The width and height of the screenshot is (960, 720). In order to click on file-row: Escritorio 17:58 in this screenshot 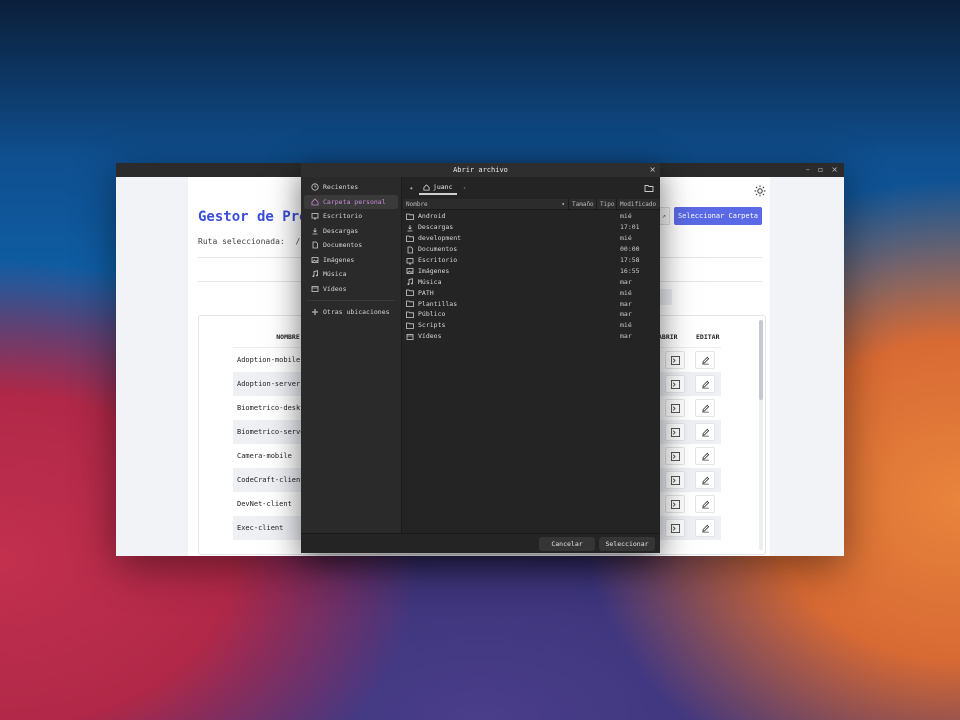, I will do `click(531, 260)`.